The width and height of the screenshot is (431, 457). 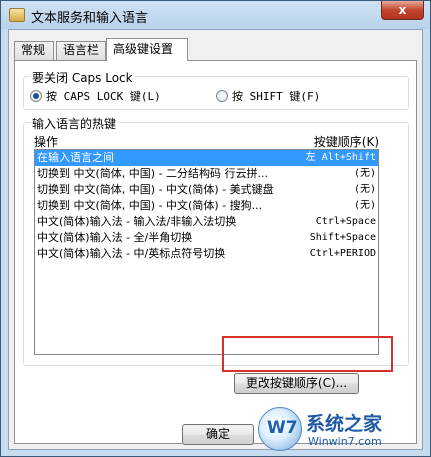 I want to click on list-item: 切换到 中文(简体, 中国) - 中文(简体) - 搜狗... (无), so click(x=206, y=206).